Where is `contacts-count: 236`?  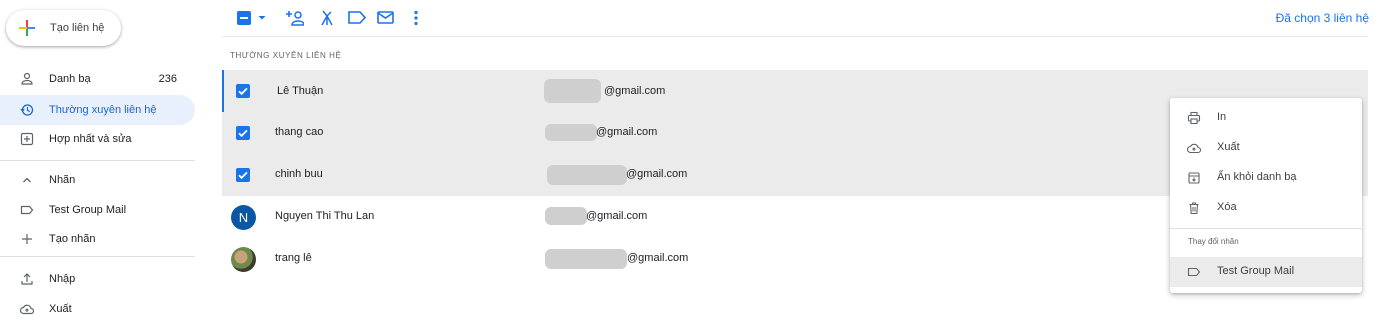 contacts-count: 236 is located at coordinates (167, 79).